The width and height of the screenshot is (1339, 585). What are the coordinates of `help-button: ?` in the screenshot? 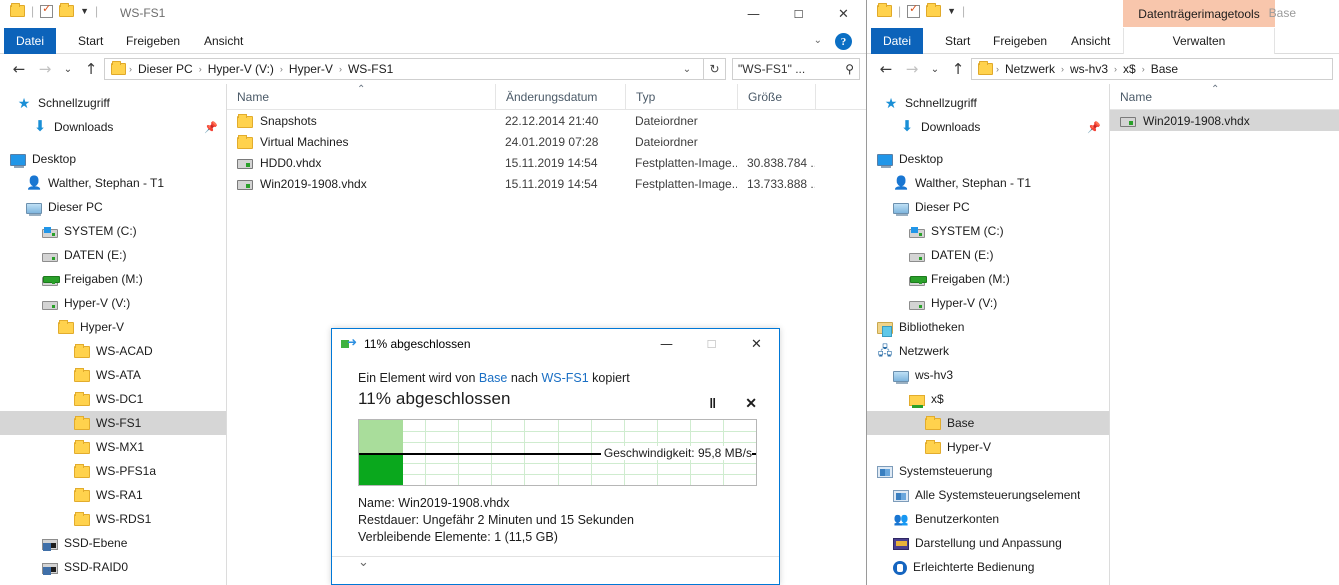 It's located at (843, 41).